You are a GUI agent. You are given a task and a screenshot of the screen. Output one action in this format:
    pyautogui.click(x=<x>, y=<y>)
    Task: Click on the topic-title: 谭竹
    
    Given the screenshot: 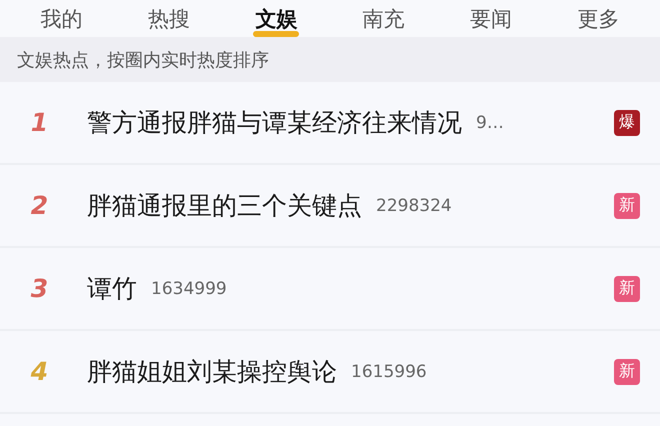 What is the action you would take?
    pyautogui.click(x=112, y=289)
    